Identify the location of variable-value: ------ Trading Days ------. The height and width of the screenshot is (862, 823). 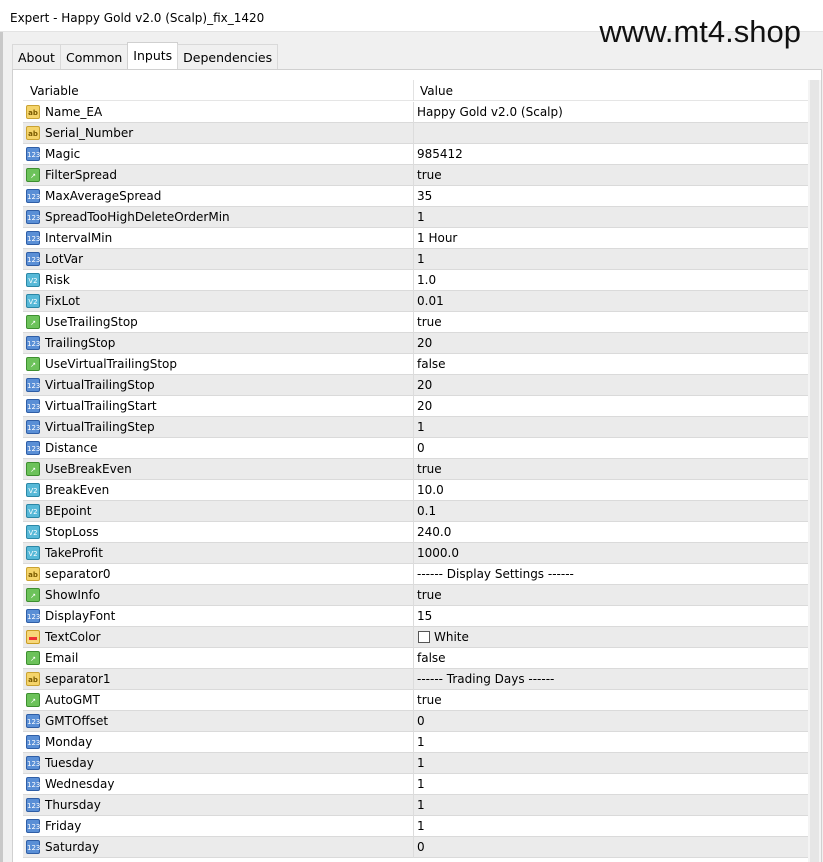
(485, 679).